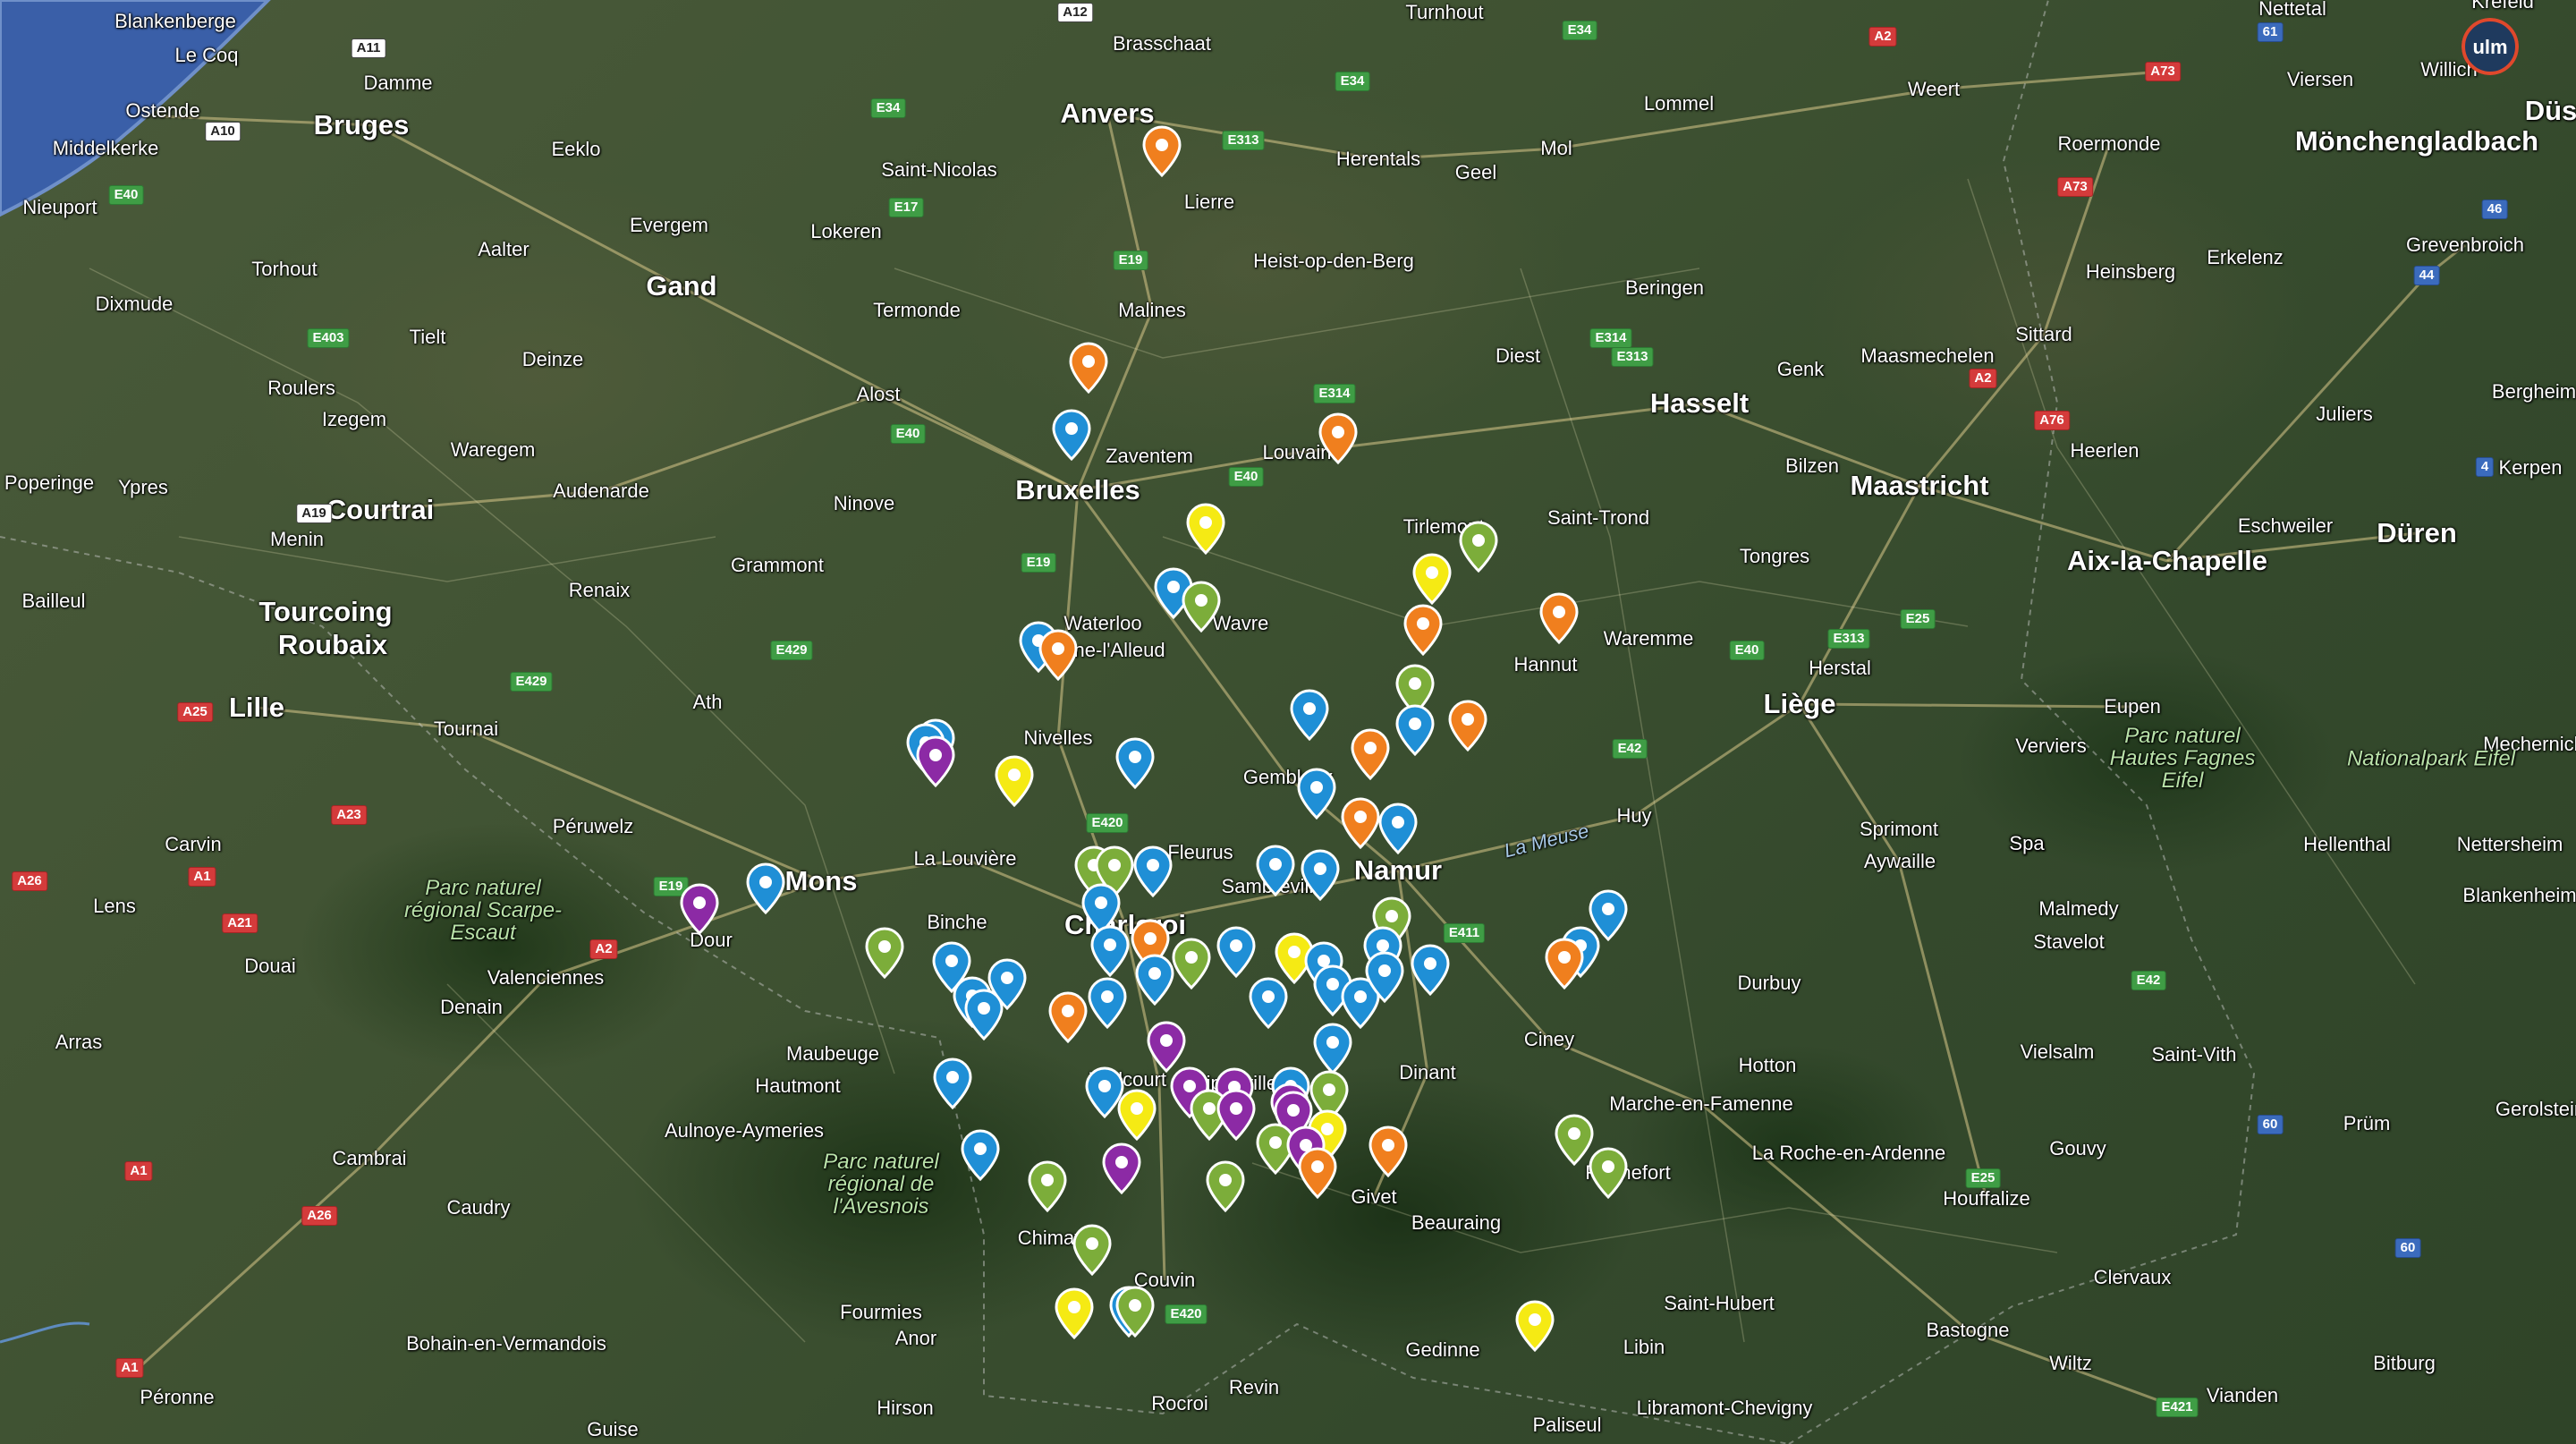 Image resolution: width=2576 pixels, height=1444 pixels. I want to click on city-label: Geel, so click(1475, 172).